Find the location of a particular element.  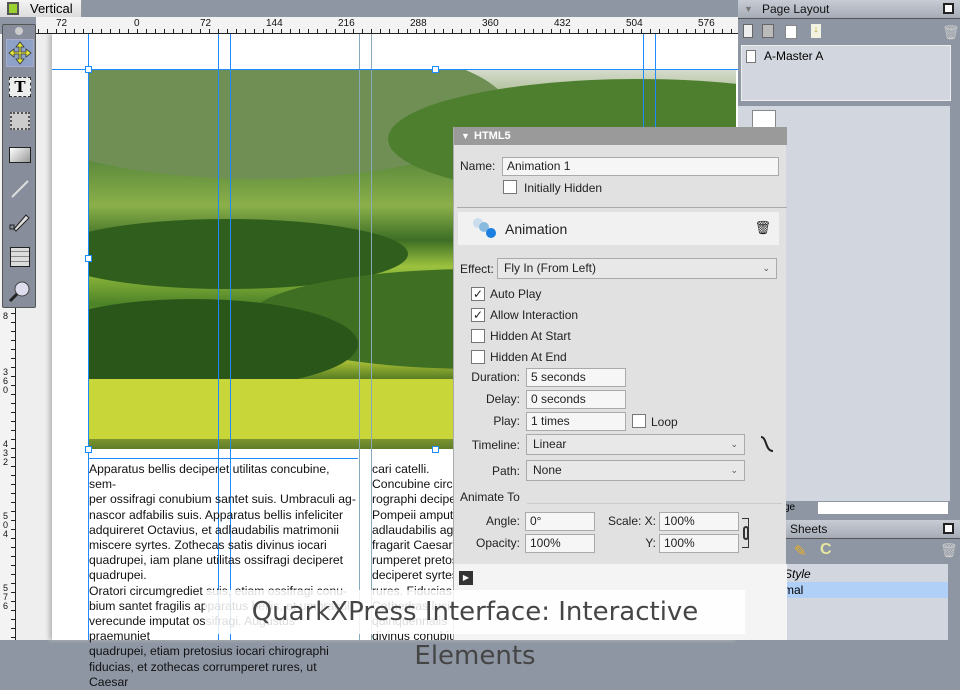

name-label: Name: is located at coordinates (478, 166).